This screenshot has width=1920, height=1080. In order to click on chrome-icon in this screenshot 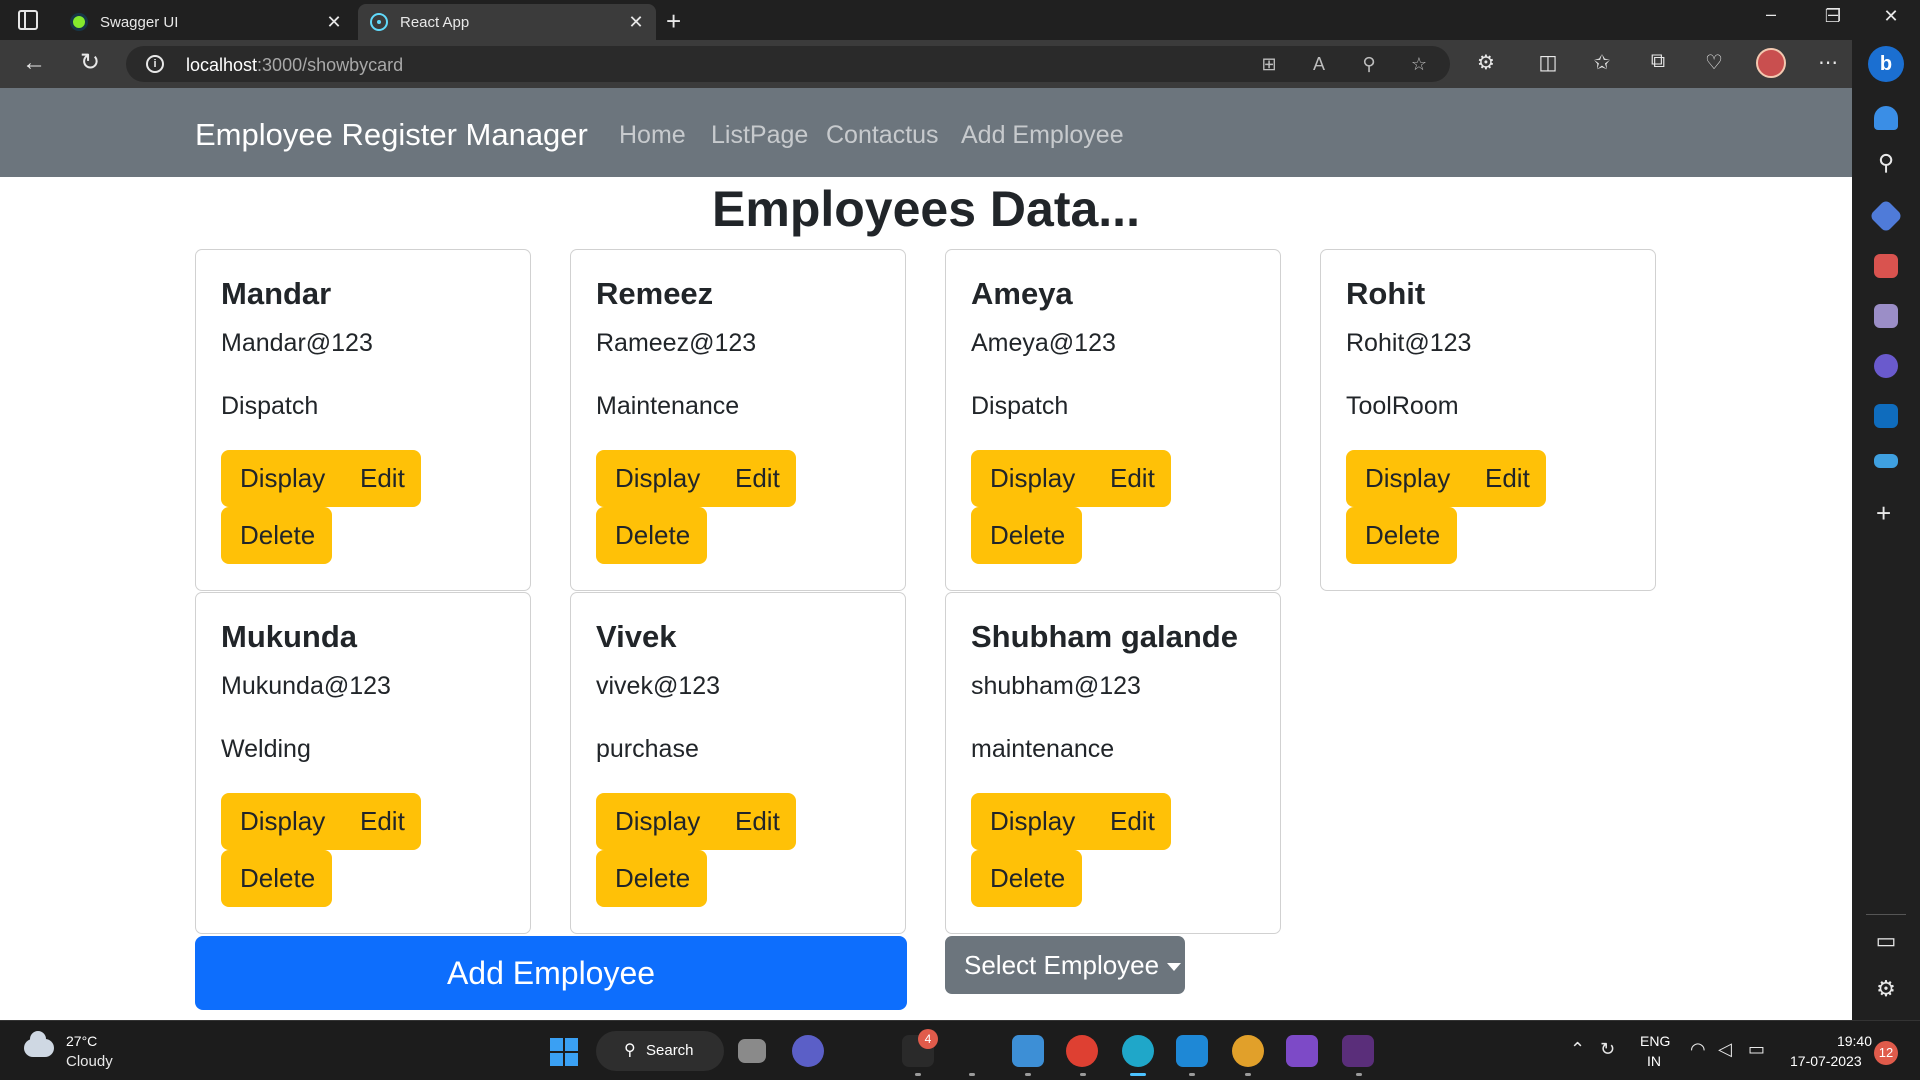, I will do `click(1082, 1051)`.